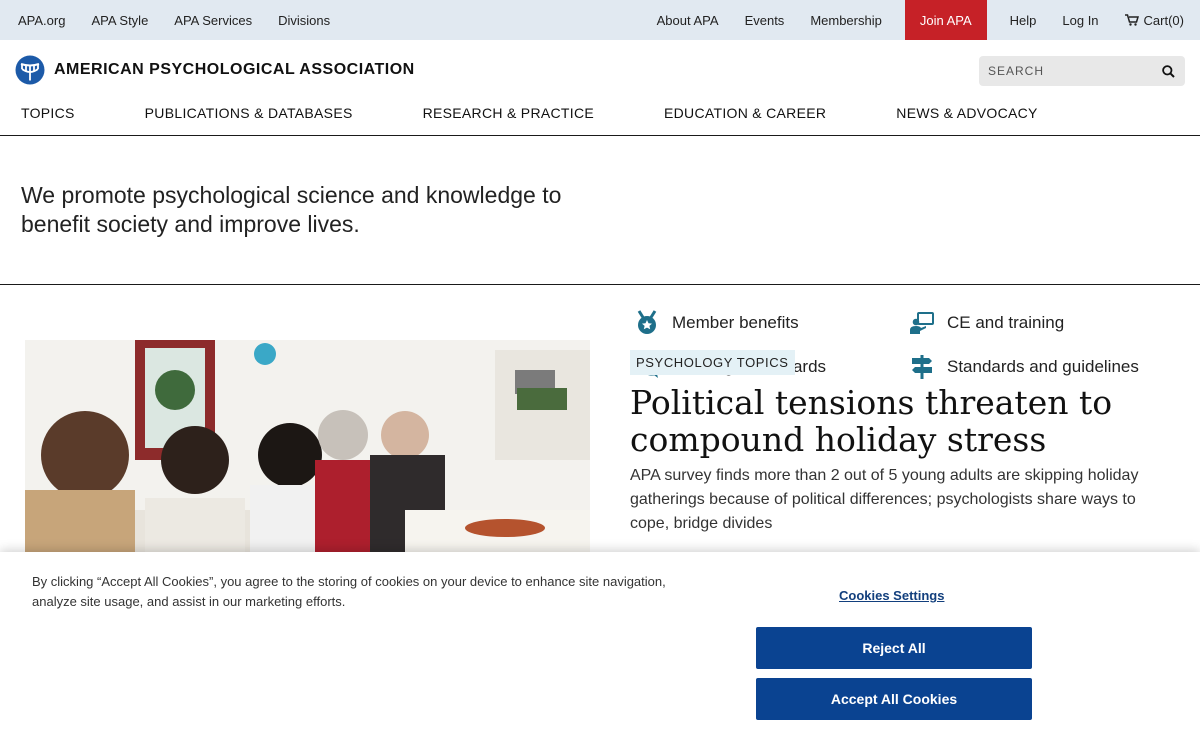  What do you see at coordinates (922, 367) in the screenshot?
I see `signpost-icon` at bounding box center [922, 367].